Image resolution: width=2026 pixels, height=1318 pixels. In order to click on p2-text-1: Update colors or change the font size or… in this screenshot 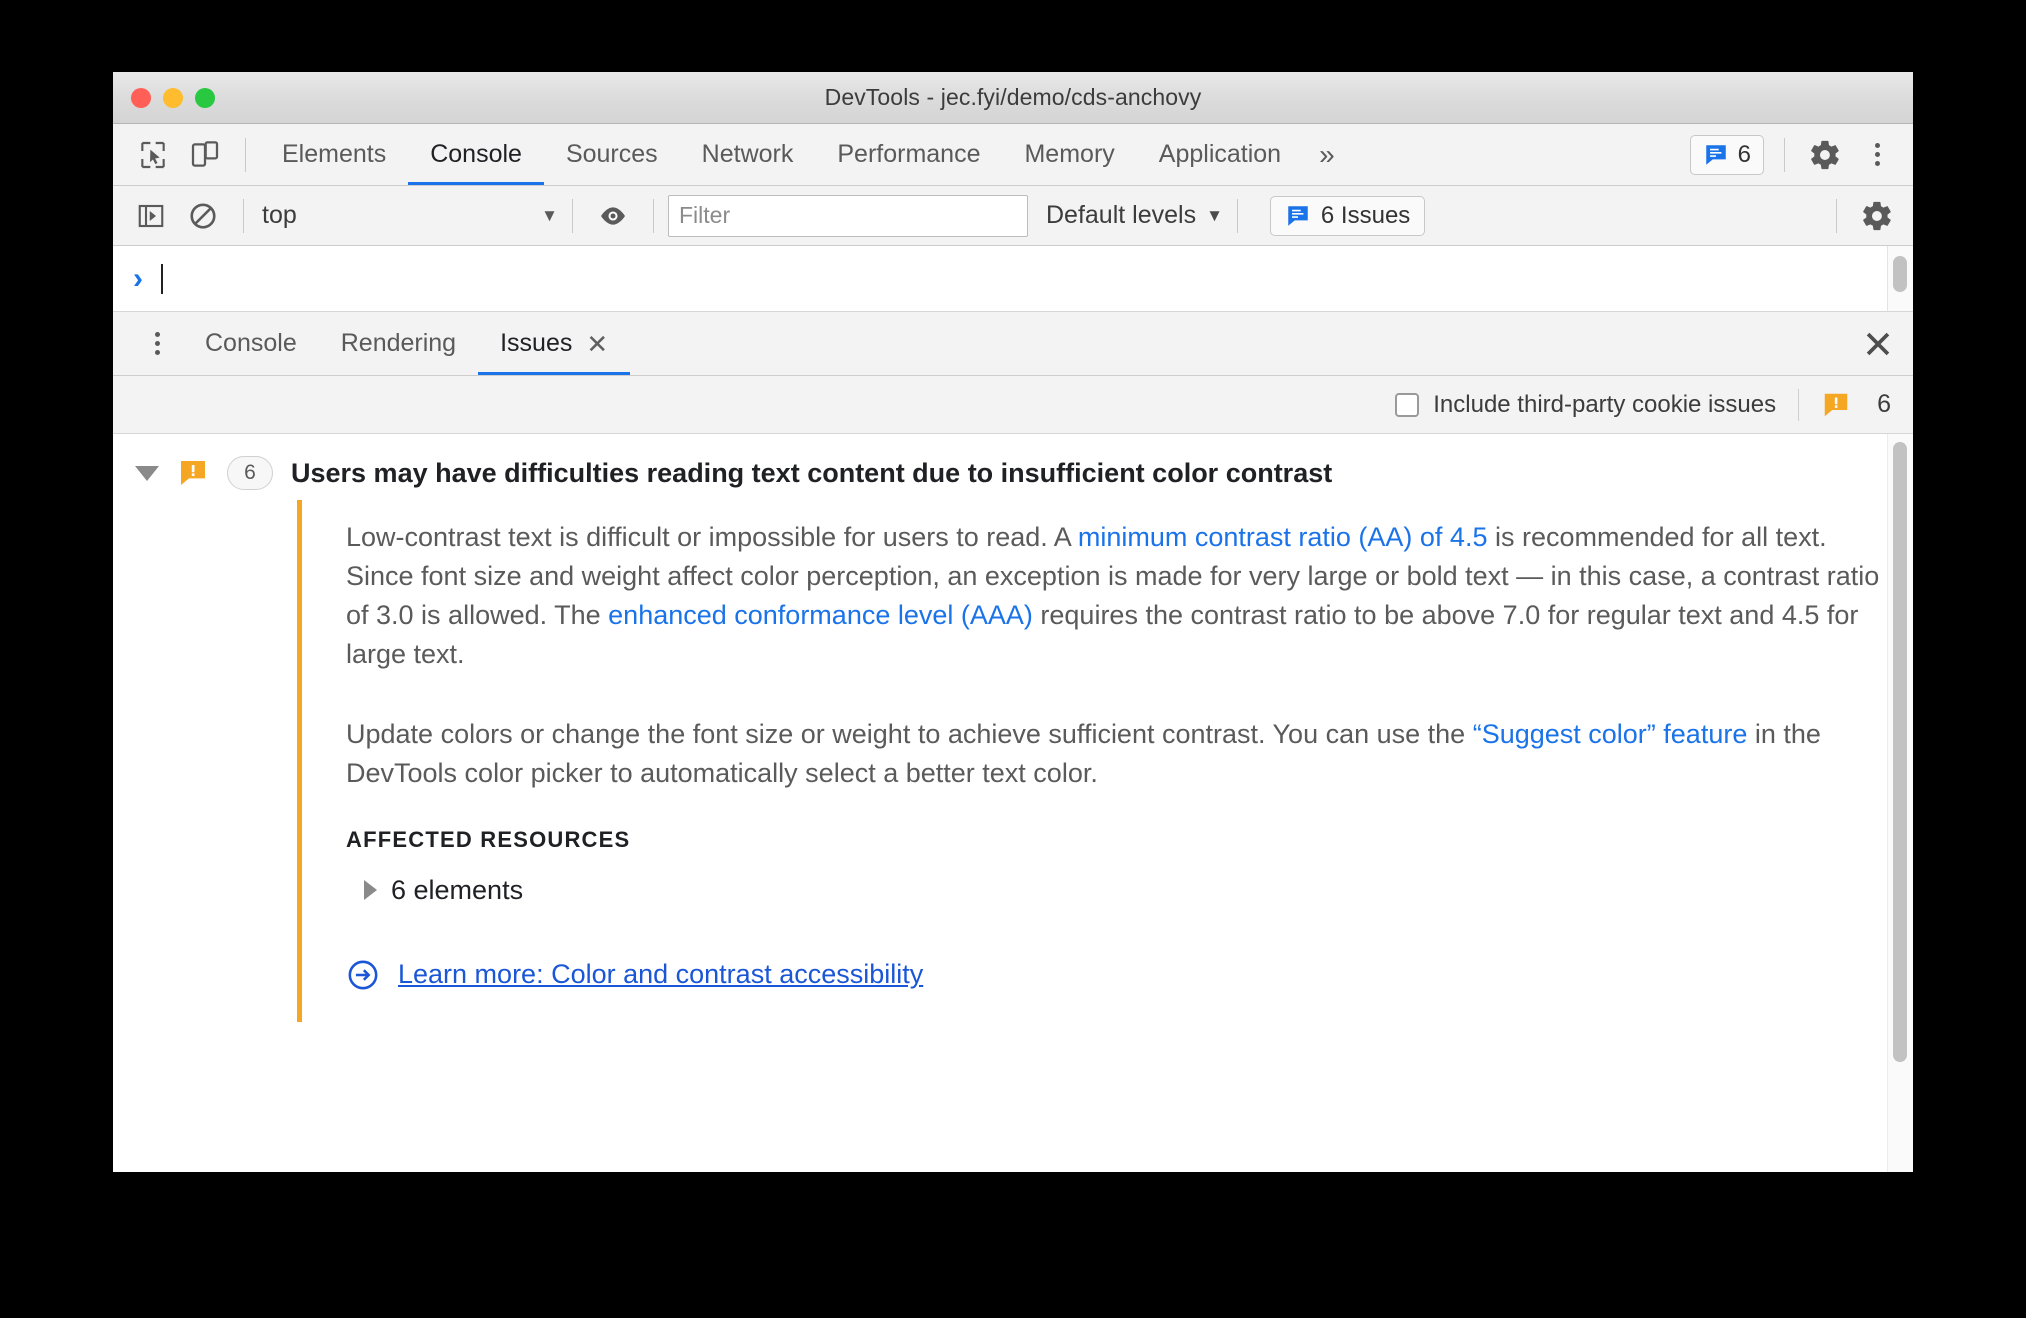, I will do `click(909, 733)`.